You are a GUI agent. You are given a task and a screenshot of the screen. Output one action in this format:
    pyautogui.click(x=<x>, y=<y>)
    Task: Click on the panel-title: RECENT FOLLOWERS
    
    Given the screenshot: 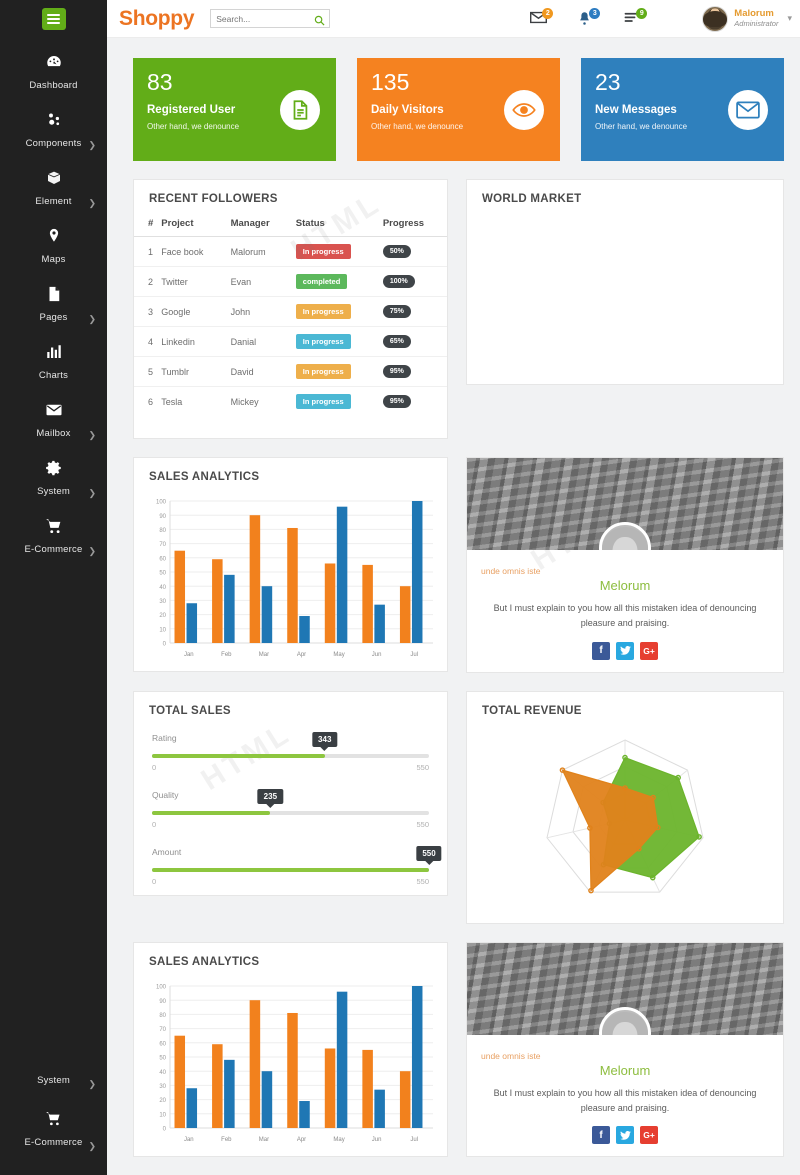 What is the action you would take?
    pyautogui.click(x=213, y=199)
    